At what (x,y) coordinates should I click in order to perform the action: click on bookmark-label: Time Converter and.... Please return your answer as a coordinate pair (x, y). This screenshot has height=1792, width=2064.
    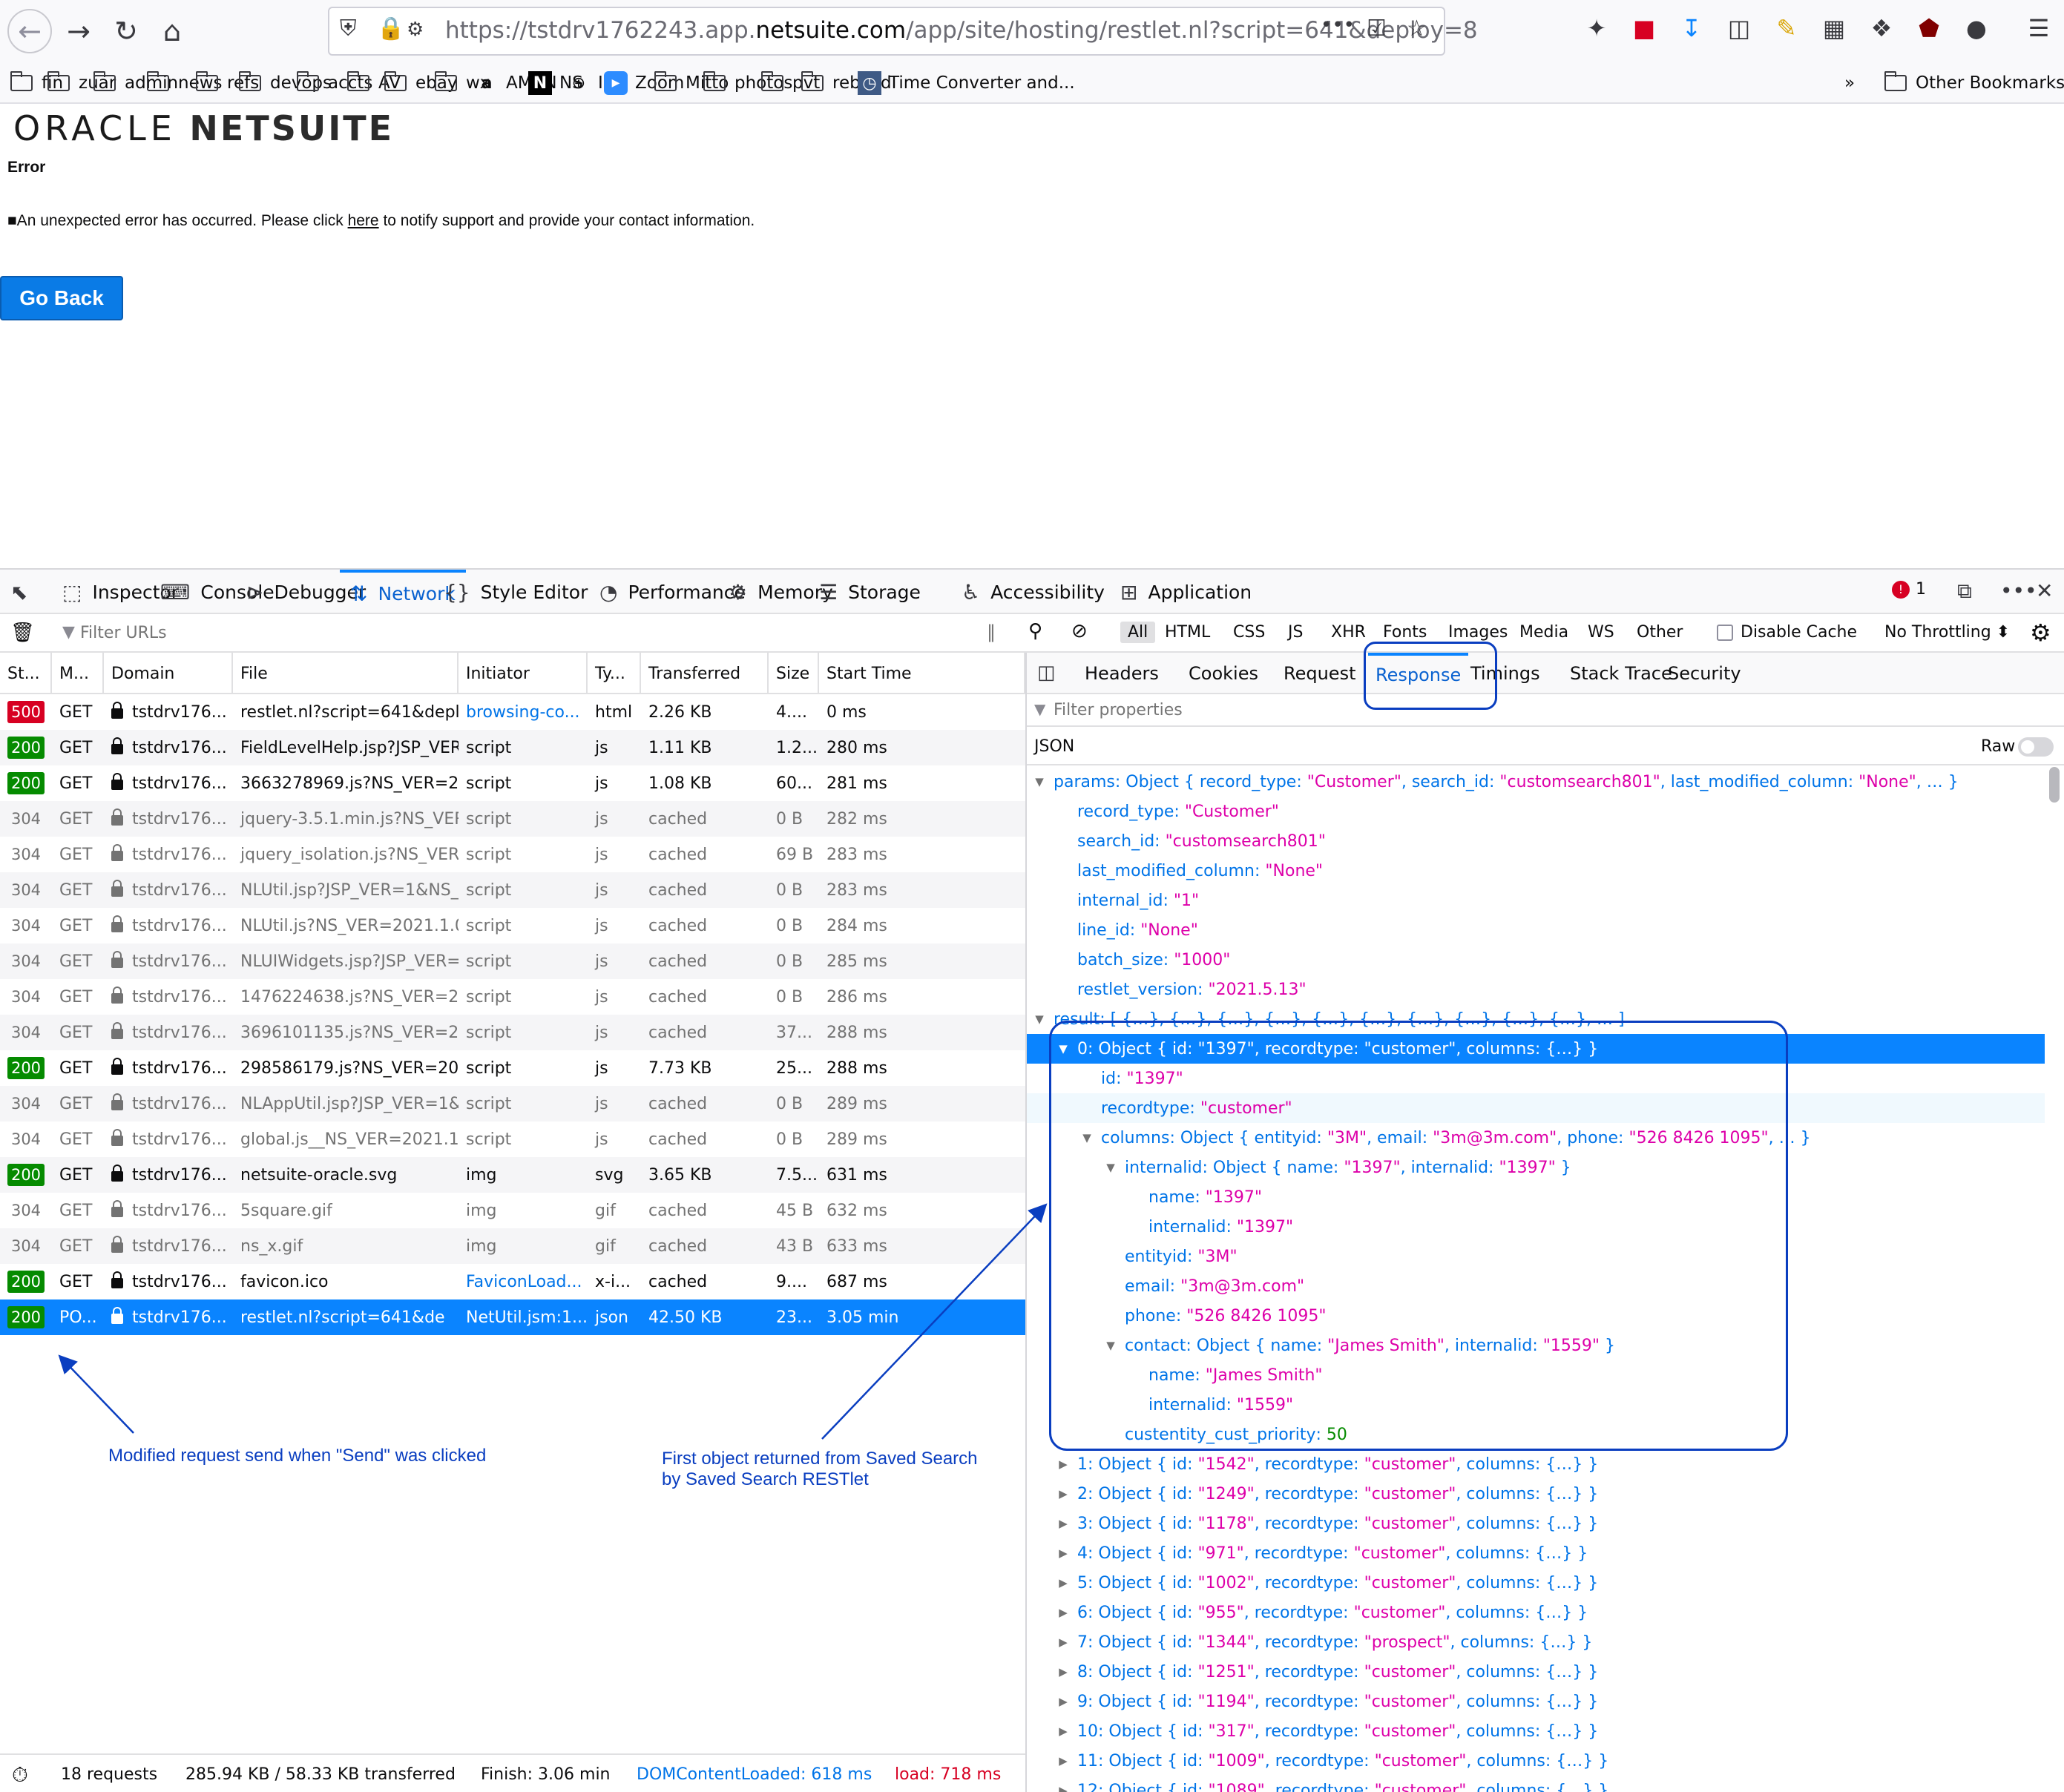
    Looking at the image, I should click on (982, 83).